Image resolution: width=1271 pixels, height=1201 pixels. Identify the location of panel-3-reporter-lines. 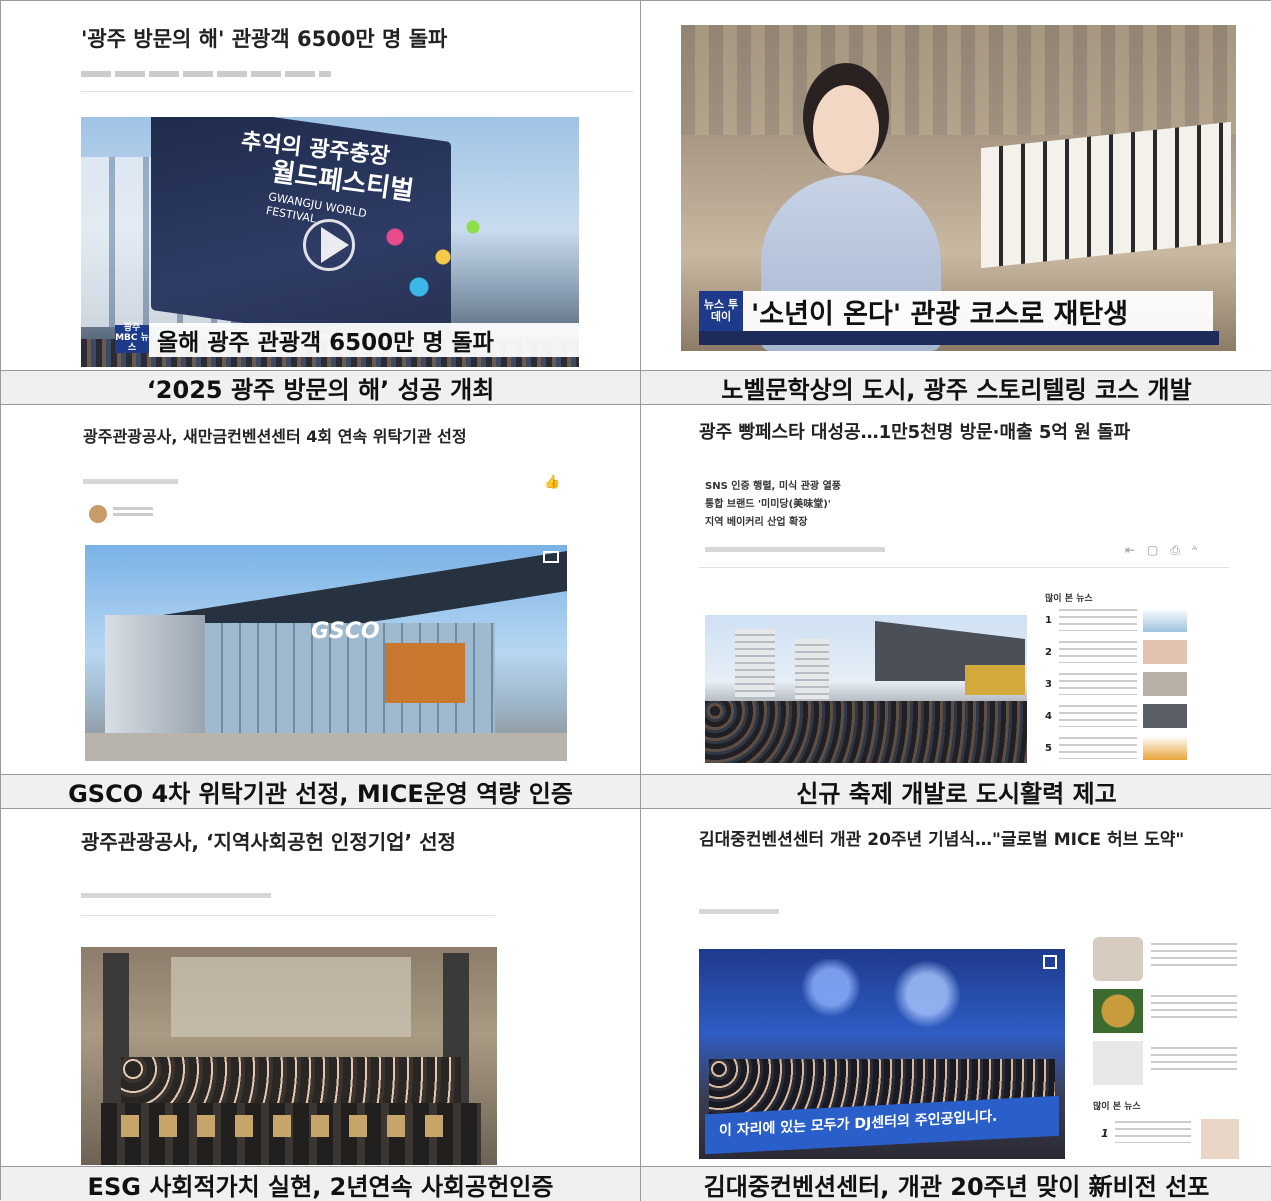
(133, 512).